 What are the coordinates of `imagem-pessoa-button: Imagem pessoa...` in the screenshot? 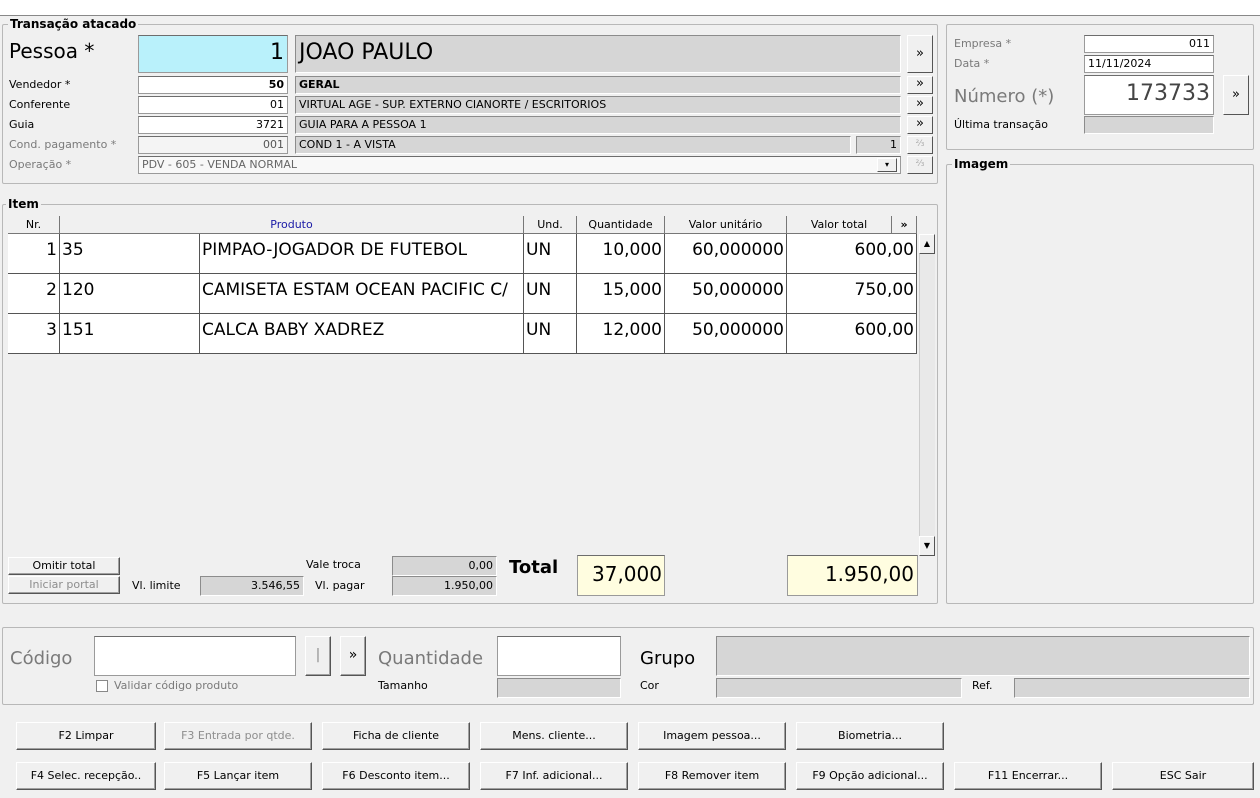 It's located at (712, 736).